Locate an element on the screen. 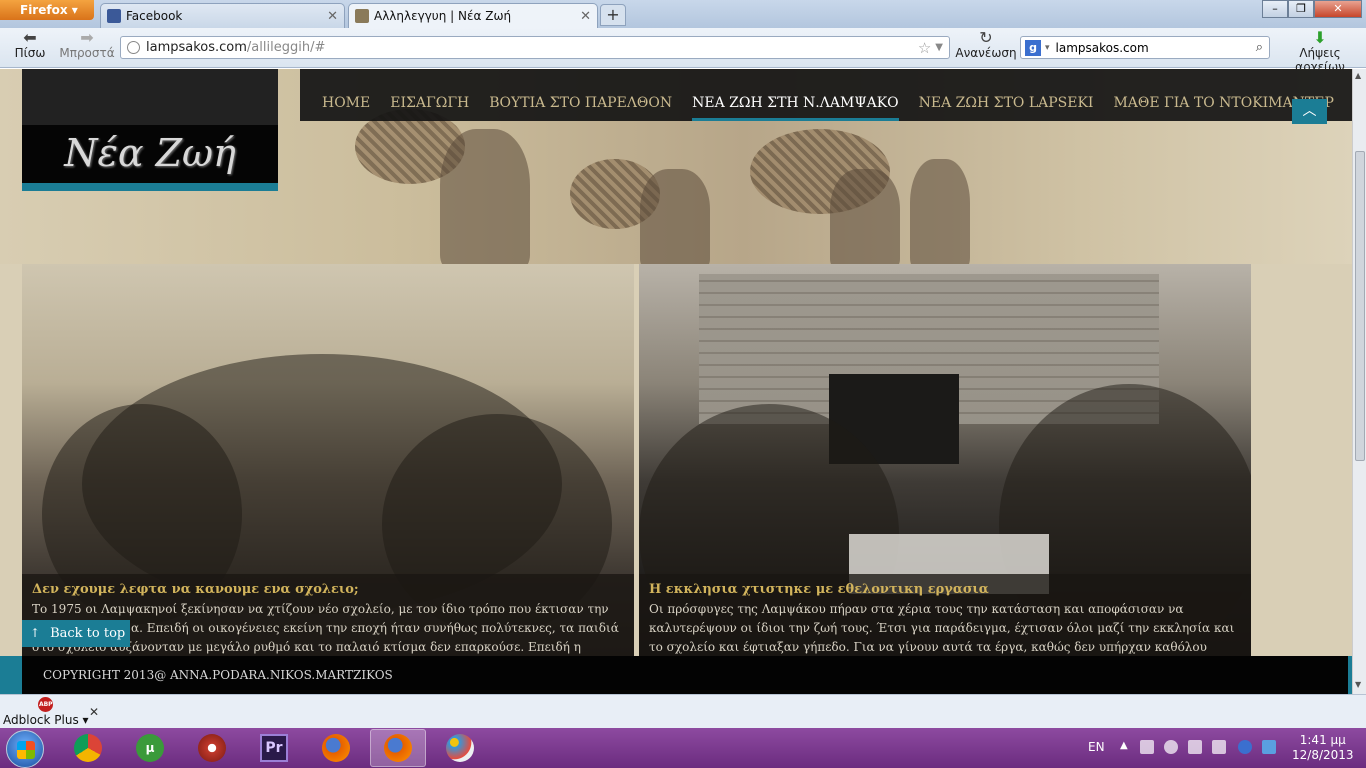 Image resolution: width=1366 pixels, height=768 pixels. firefox-icon is located at coordinates (336, 748).